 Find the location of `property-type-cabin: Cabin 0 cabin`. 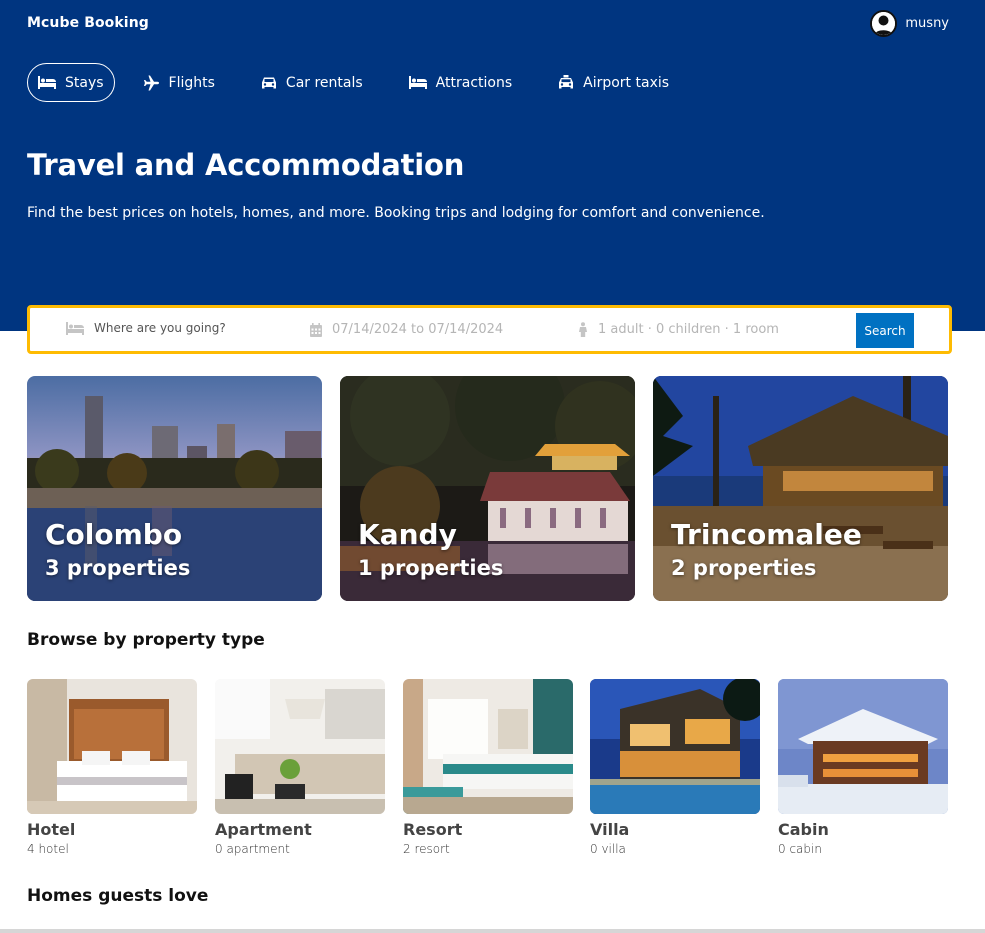

property-type-cabin: Cabin 0 cabin is located at coordinates (863, 767).